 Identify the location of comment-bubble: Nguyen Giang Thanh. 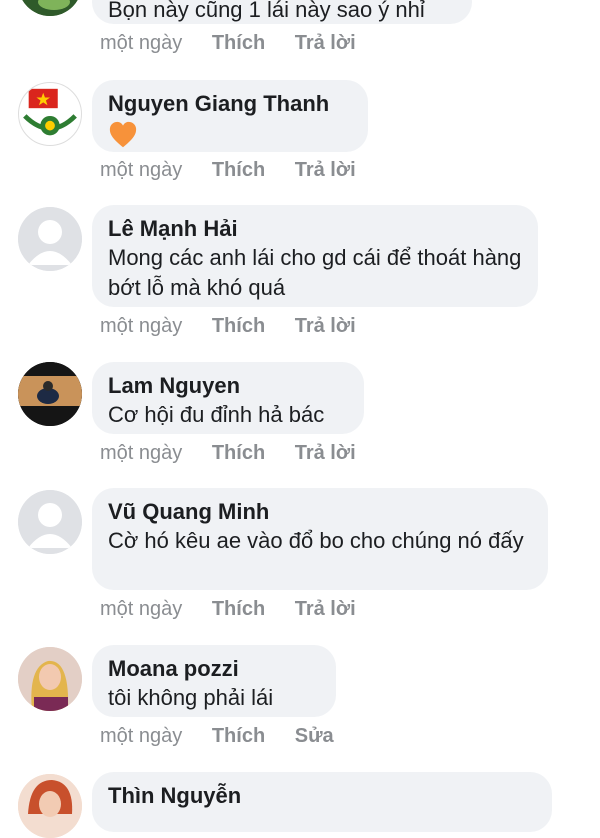
(230, 116).